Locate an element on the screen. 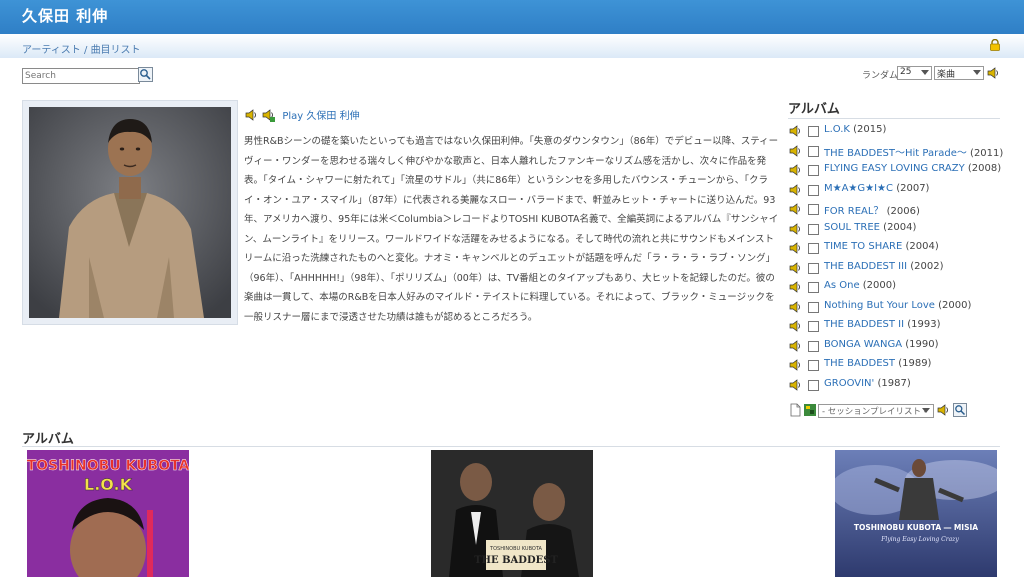 This screenshot has width=1024, height=577. random-count-value: 25 is located at coordinates (906, 72).